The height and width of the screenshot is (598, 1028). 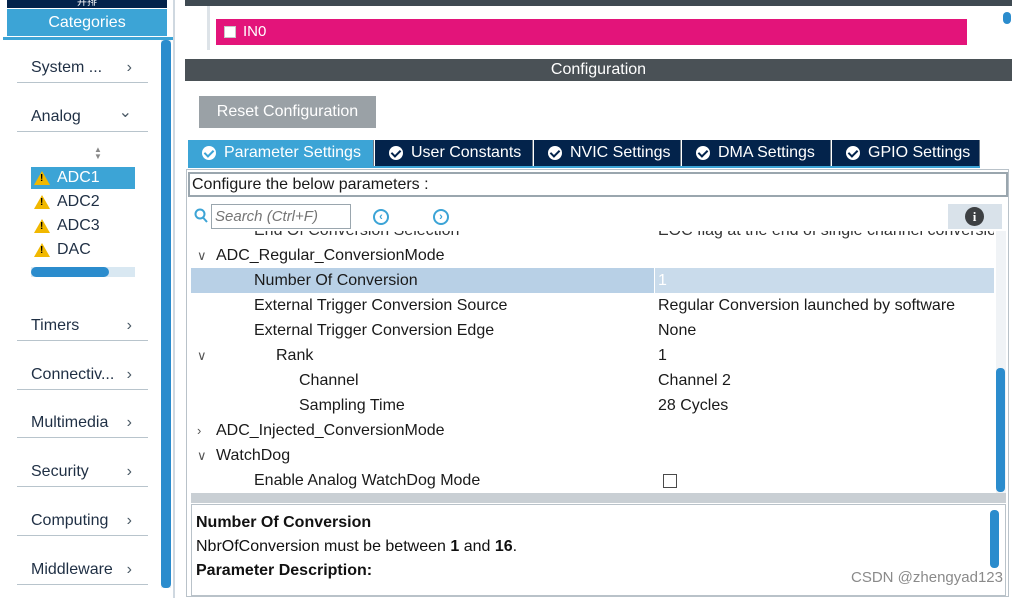 I want to click on warning-icon, so click(x=42, y=250).